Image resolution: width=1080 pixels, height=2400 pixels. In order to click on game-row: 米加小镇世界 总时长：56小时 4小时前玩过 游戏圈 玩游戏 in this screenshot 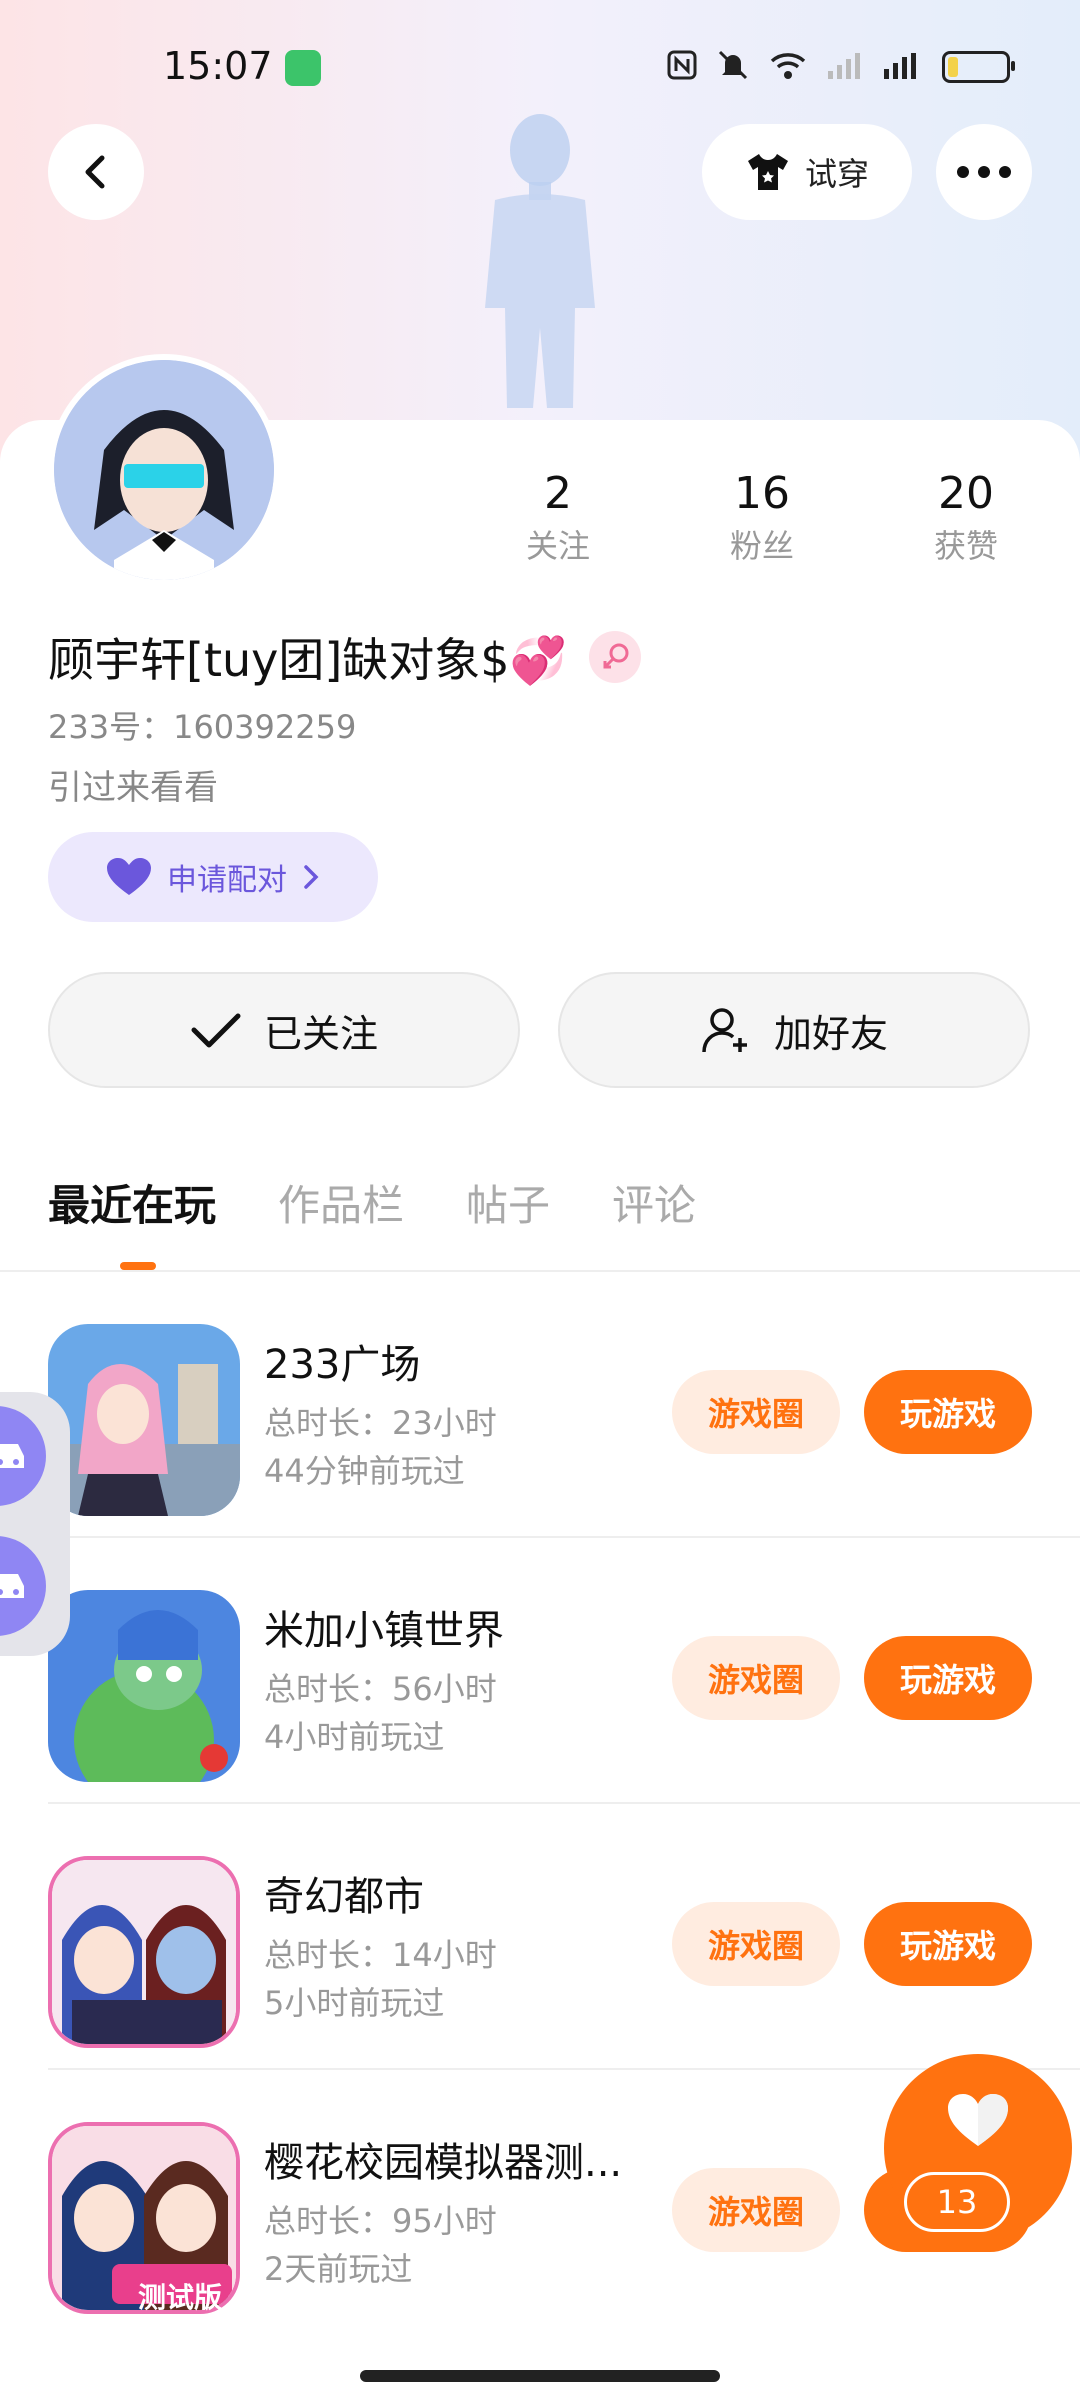, I will do `click(564, 1671)`.